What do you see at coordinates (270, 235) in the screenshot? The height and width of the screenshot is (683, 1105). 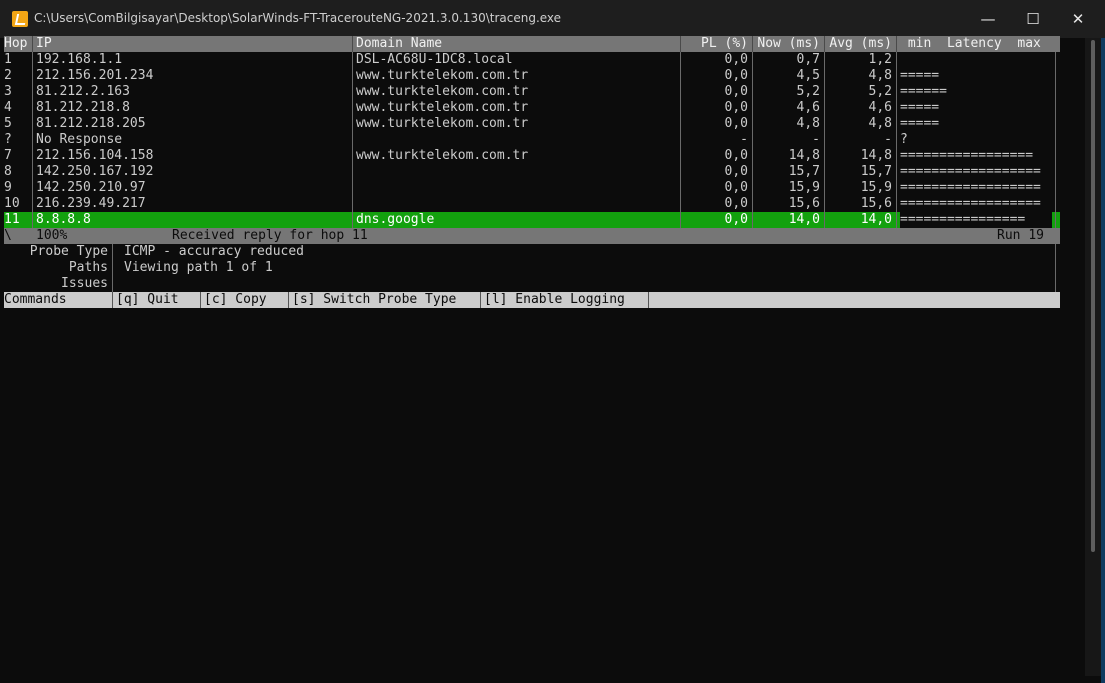 I see `status-message: Received reply for hop 11` at bounding box center [270, 235].